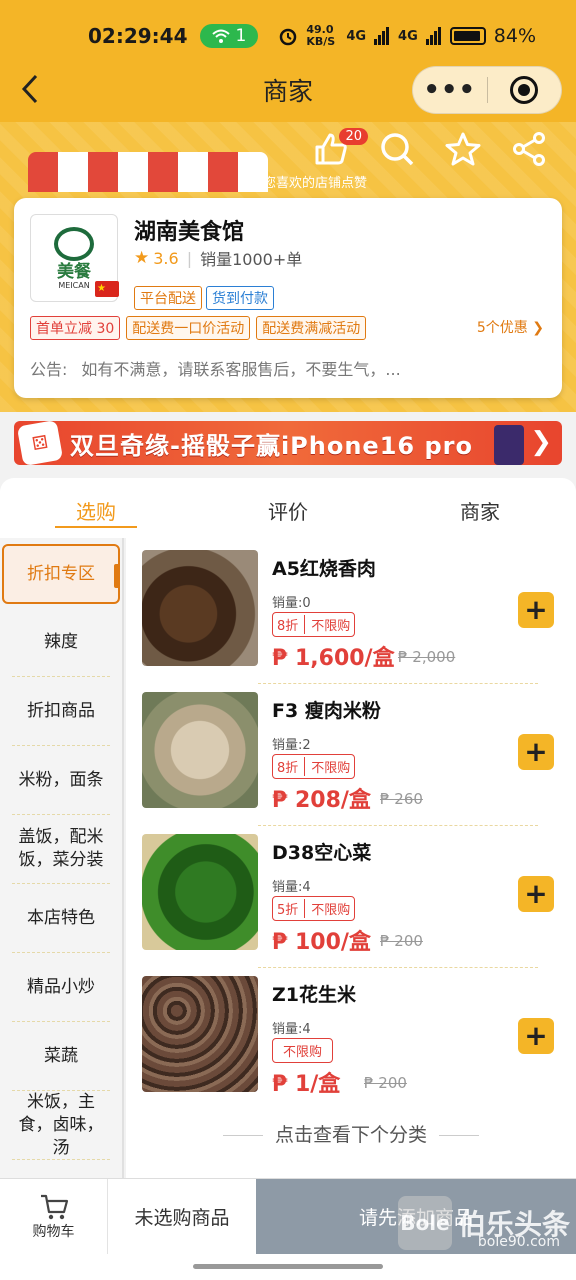  I want to click on category-item-discount-zone: 折扣专区, so click(61, 574).